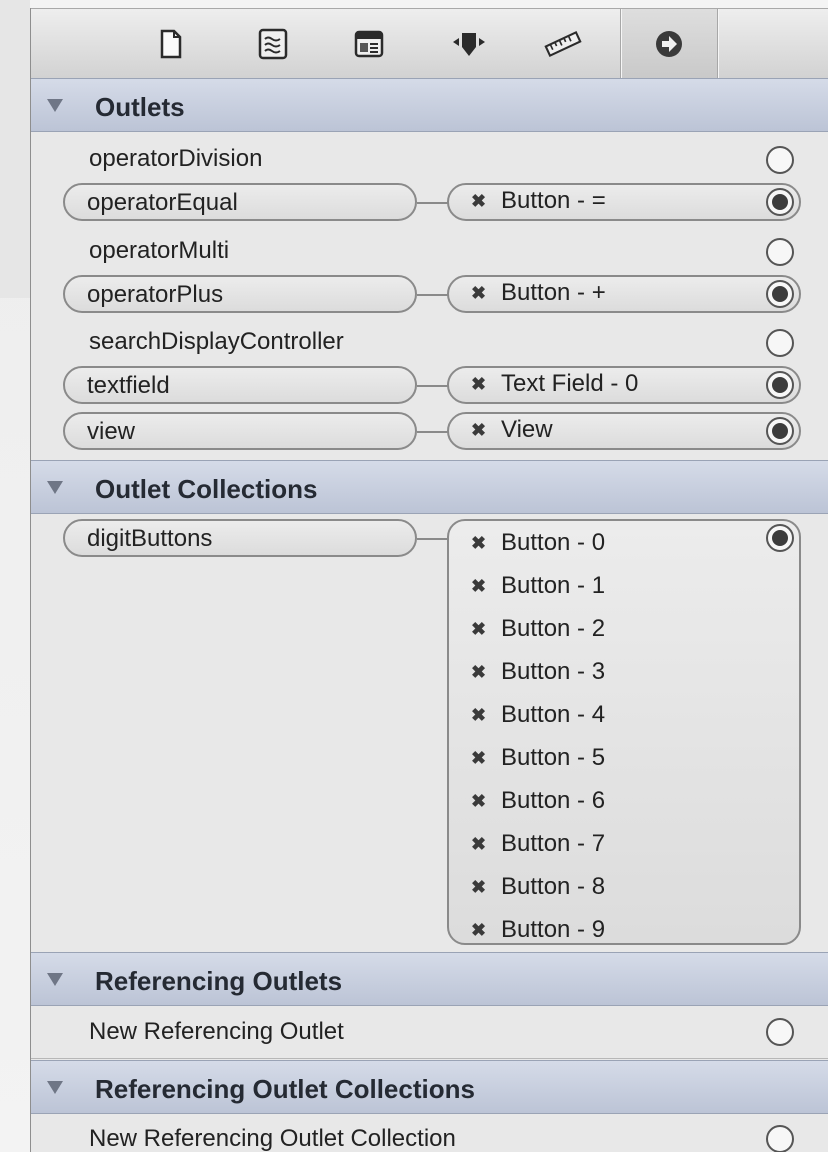 The height and width of the screenshot is (1152, 828). Describe the element at coordinates (469, 44) in the screenshot. I see `attributes-icon` at that location.